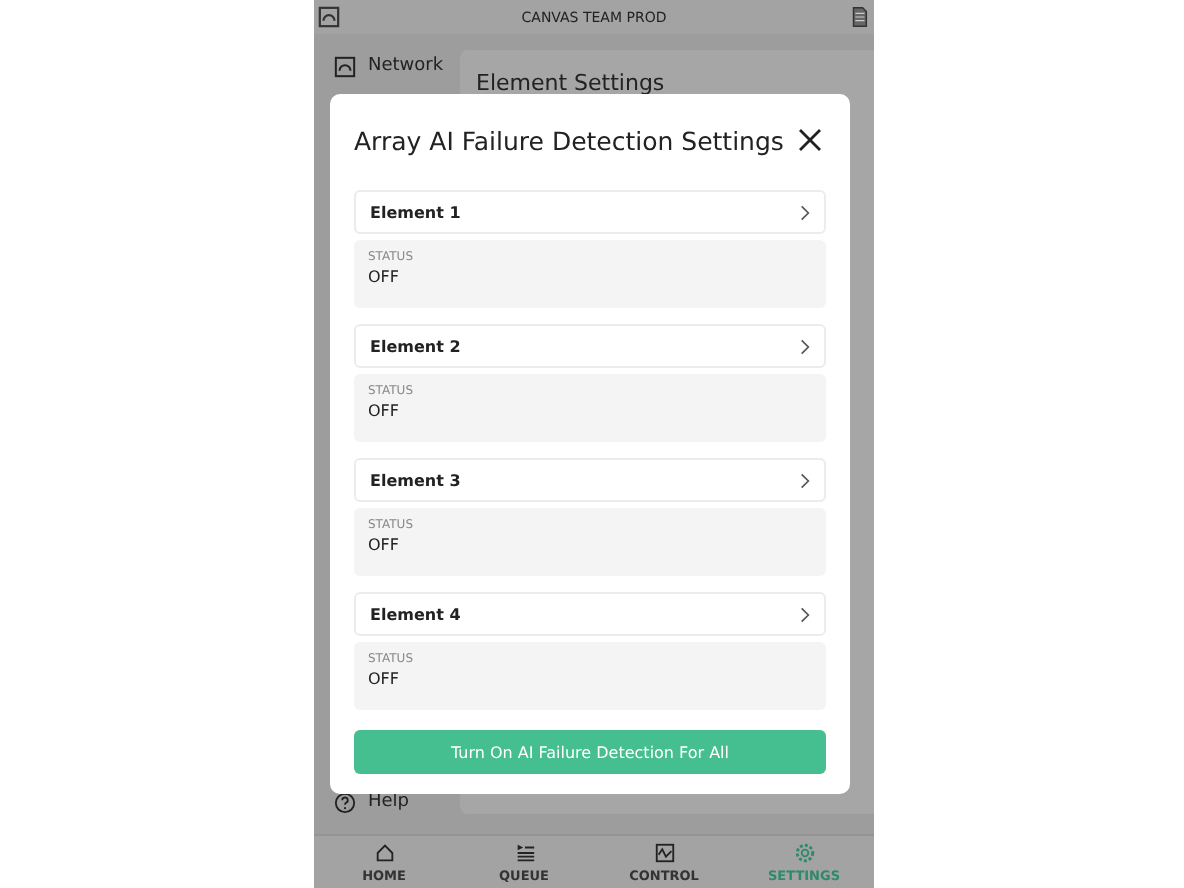  What do you see at coordinates (569, 140) in the screenshot?
I see `modal-title: Array AI Failure Detection Settings` at bounding box center [569, 140].